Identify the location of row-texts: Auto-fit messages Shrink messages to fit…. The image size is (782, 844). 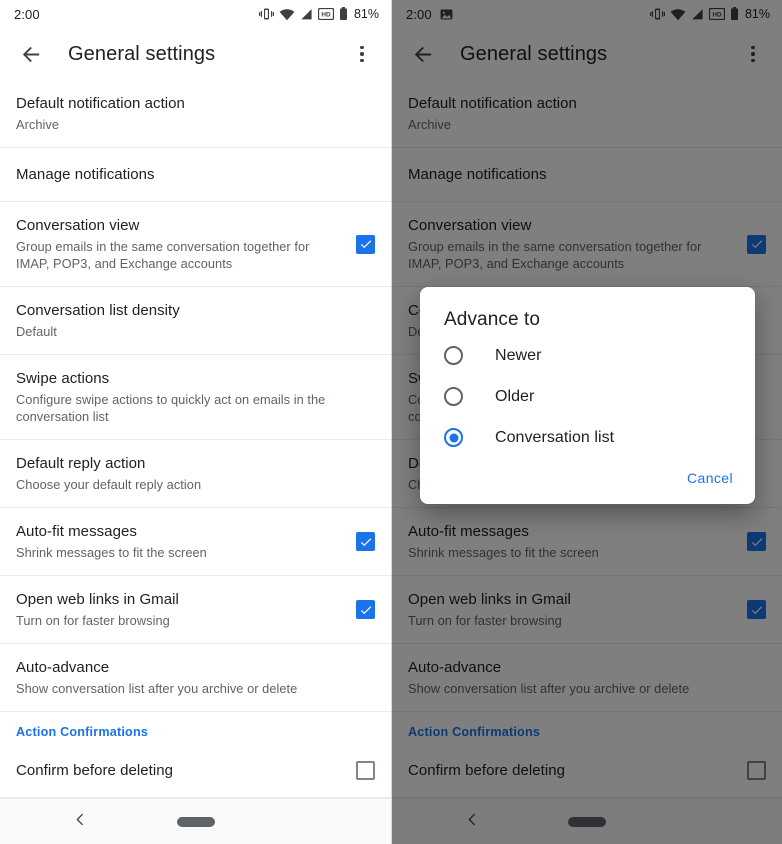
(186, 541).